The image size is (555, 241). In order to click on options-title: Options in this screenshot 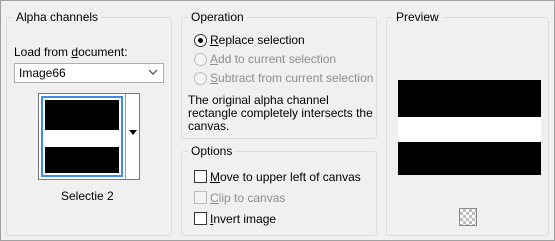, I will do `click(212, 151)`.